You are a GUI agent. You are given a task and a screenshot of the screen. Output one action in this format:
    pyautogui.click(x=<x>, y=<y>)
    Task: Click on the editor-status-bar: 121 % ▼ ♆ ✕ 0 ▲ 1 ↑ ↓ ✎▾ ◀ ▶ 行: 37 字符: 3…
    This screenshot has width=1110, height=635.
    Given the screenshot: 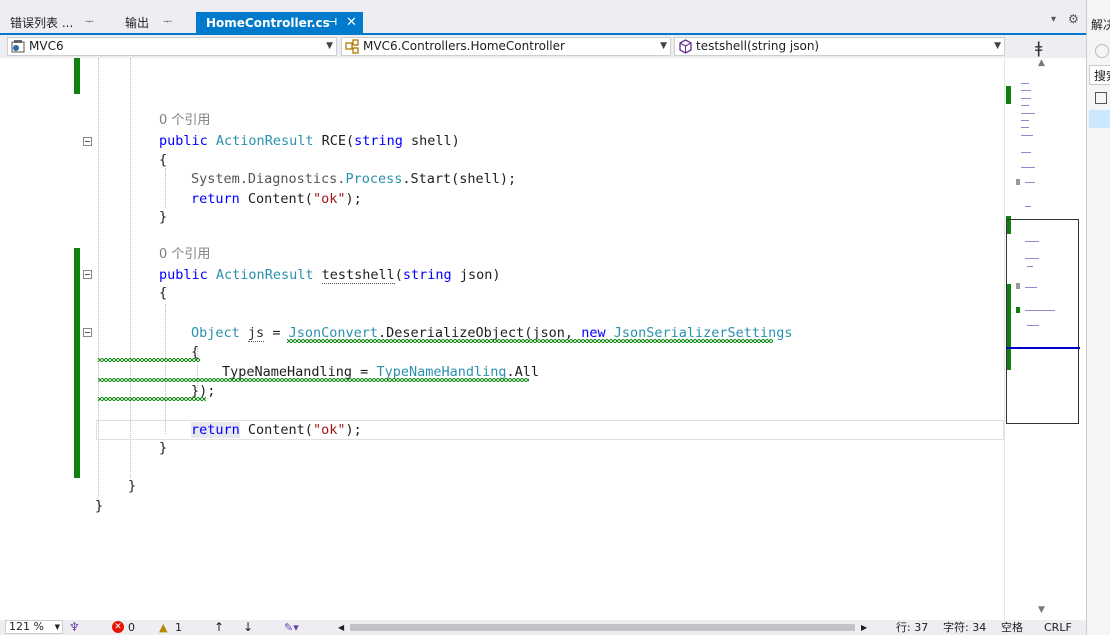 What is the action you would take?
    pyautogui.click(x=543, y=627)
    